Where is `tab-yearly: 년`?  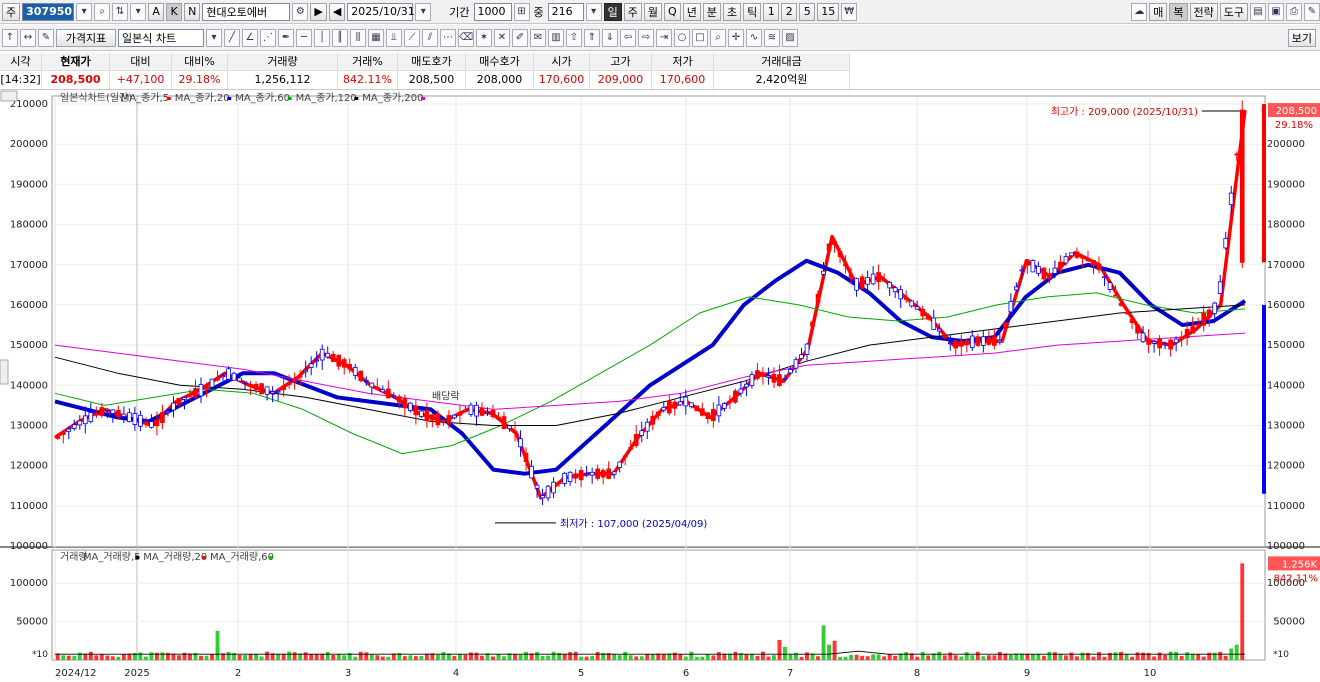 tab-yearly: 년 is located at coordinates (691, 11).